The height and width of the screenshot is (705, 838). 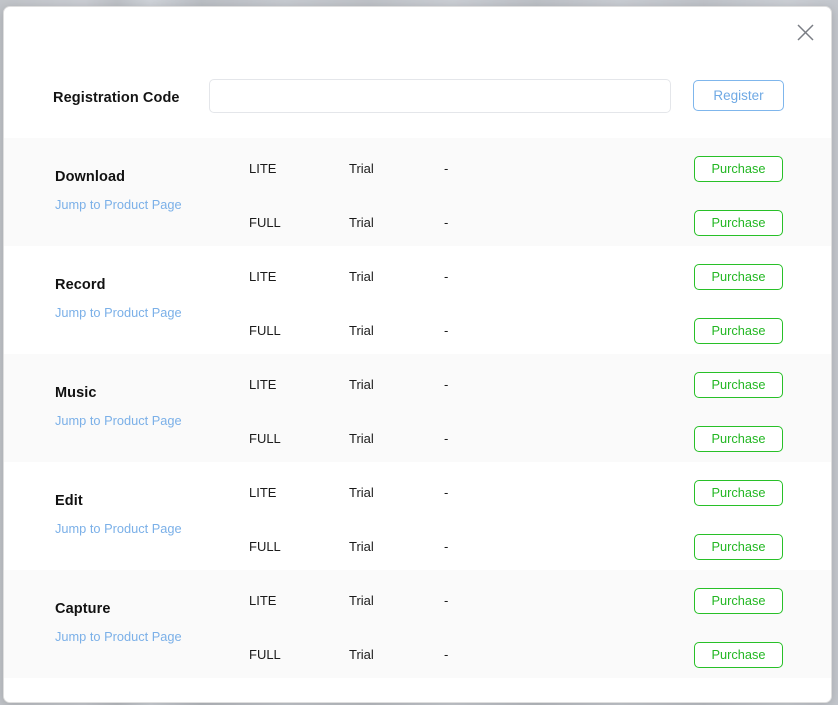 What do you see at coordinates (417, 690) in the screenshot?
I see `dialog-footer` at bounding box center [417, 690].